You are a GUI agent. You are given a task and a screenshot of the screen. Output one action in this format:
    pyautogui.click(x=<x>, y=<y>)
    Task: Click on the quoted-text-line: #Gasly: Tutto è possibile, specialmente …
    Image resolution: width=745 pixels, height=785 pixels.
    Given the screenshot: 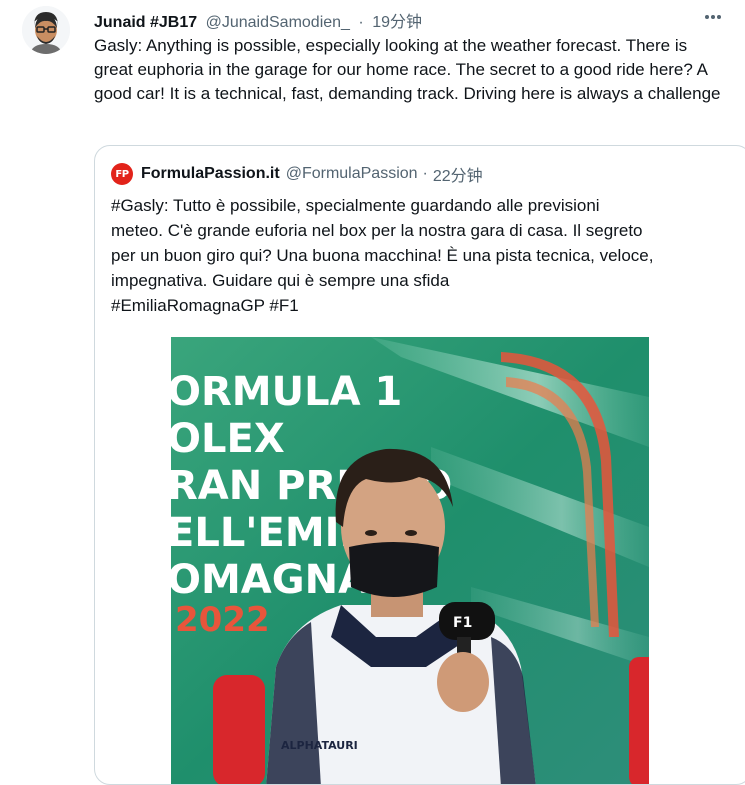 What is the action you would take?
    pyautogui.click(x=355, y=205)
    